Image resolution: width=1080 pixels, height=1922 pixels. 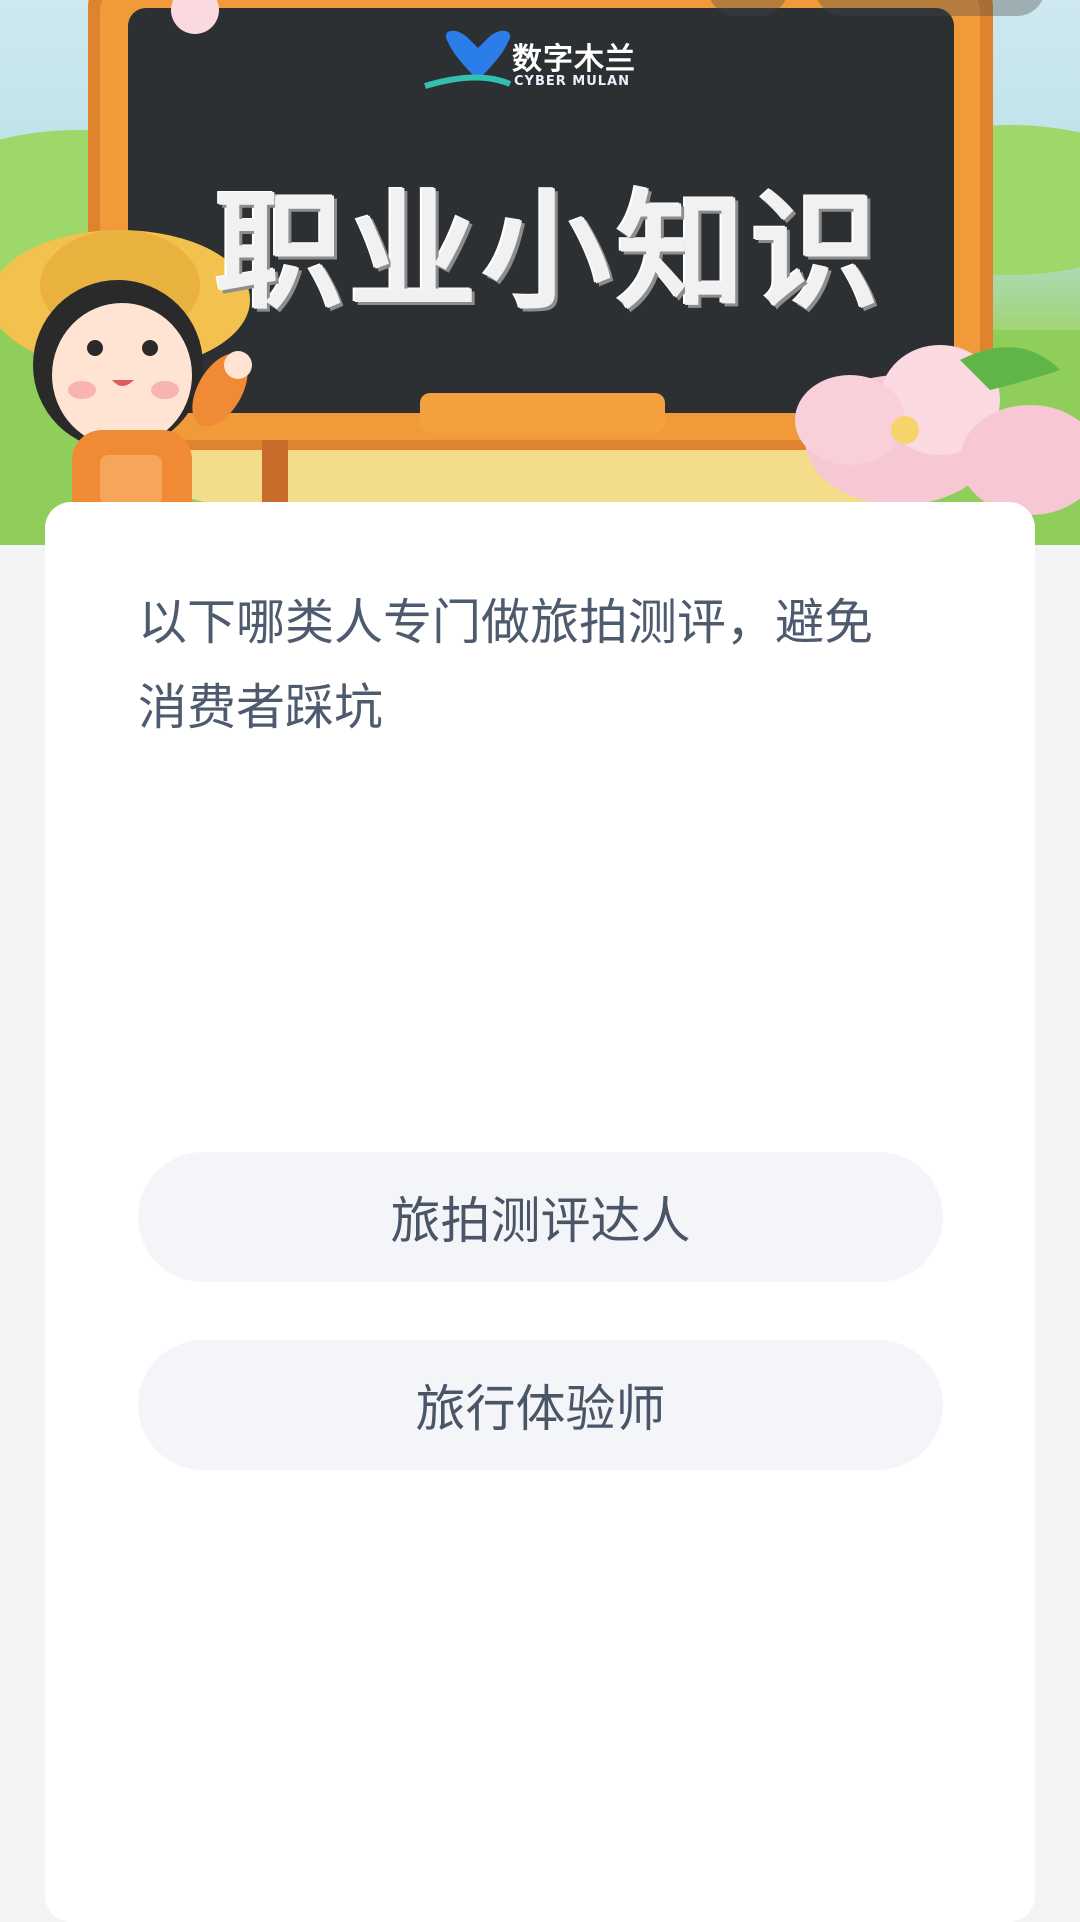 What do you see at coordinates (506, 665) in the screenshot?
I see `question-text: 以下哪类人专门做旅拍测评，避免消费者踩坑` at bounding box center [506, 665].